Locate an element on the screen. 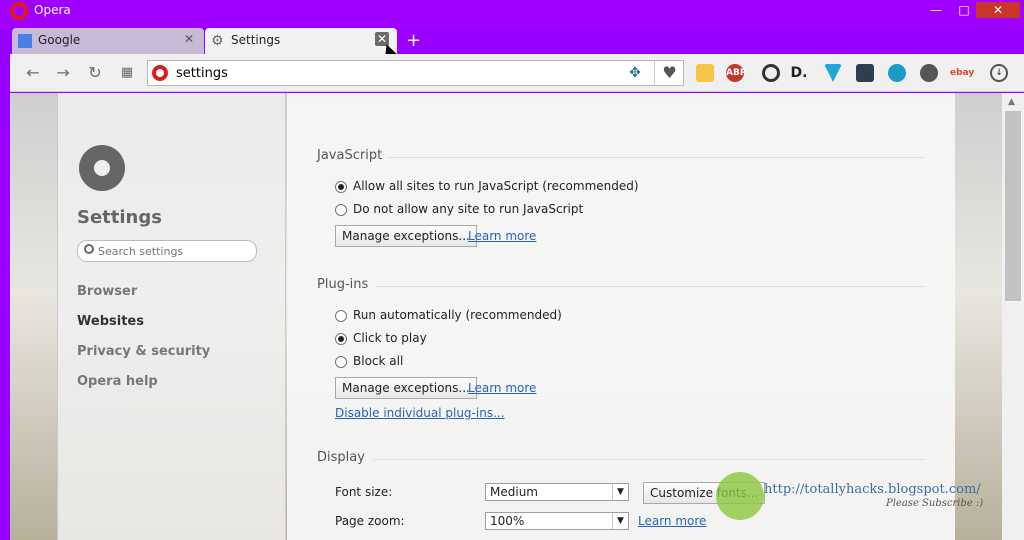 The image size is (1024, 540). reload-button: ↻ is located at coordinates (95, 73).